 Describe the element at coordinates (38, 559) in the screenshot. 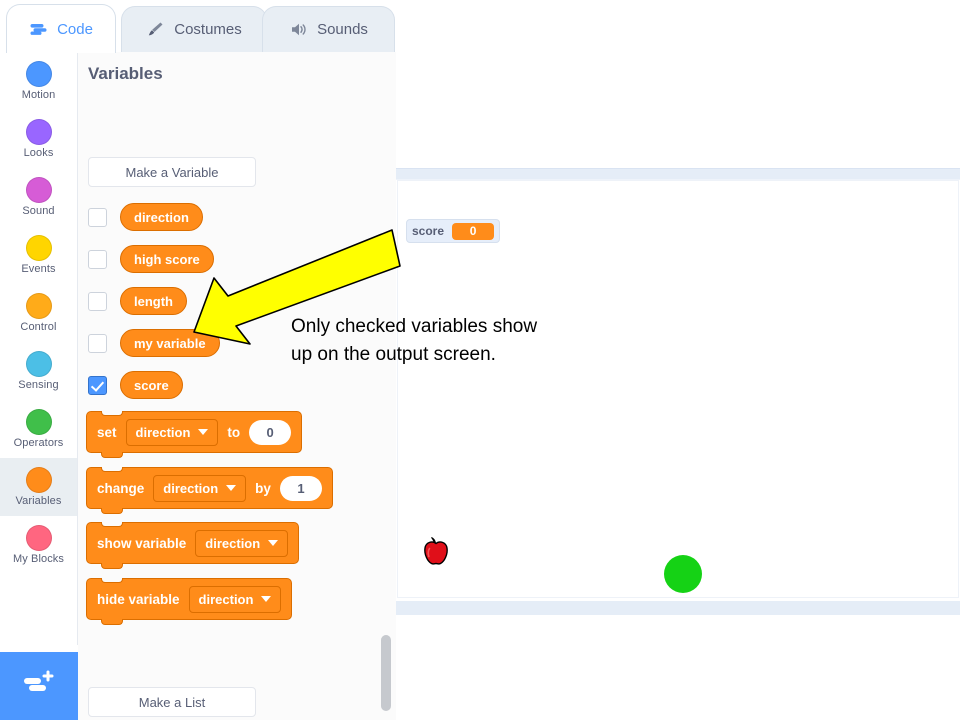

I see `category-label: My Blocks` at that location.